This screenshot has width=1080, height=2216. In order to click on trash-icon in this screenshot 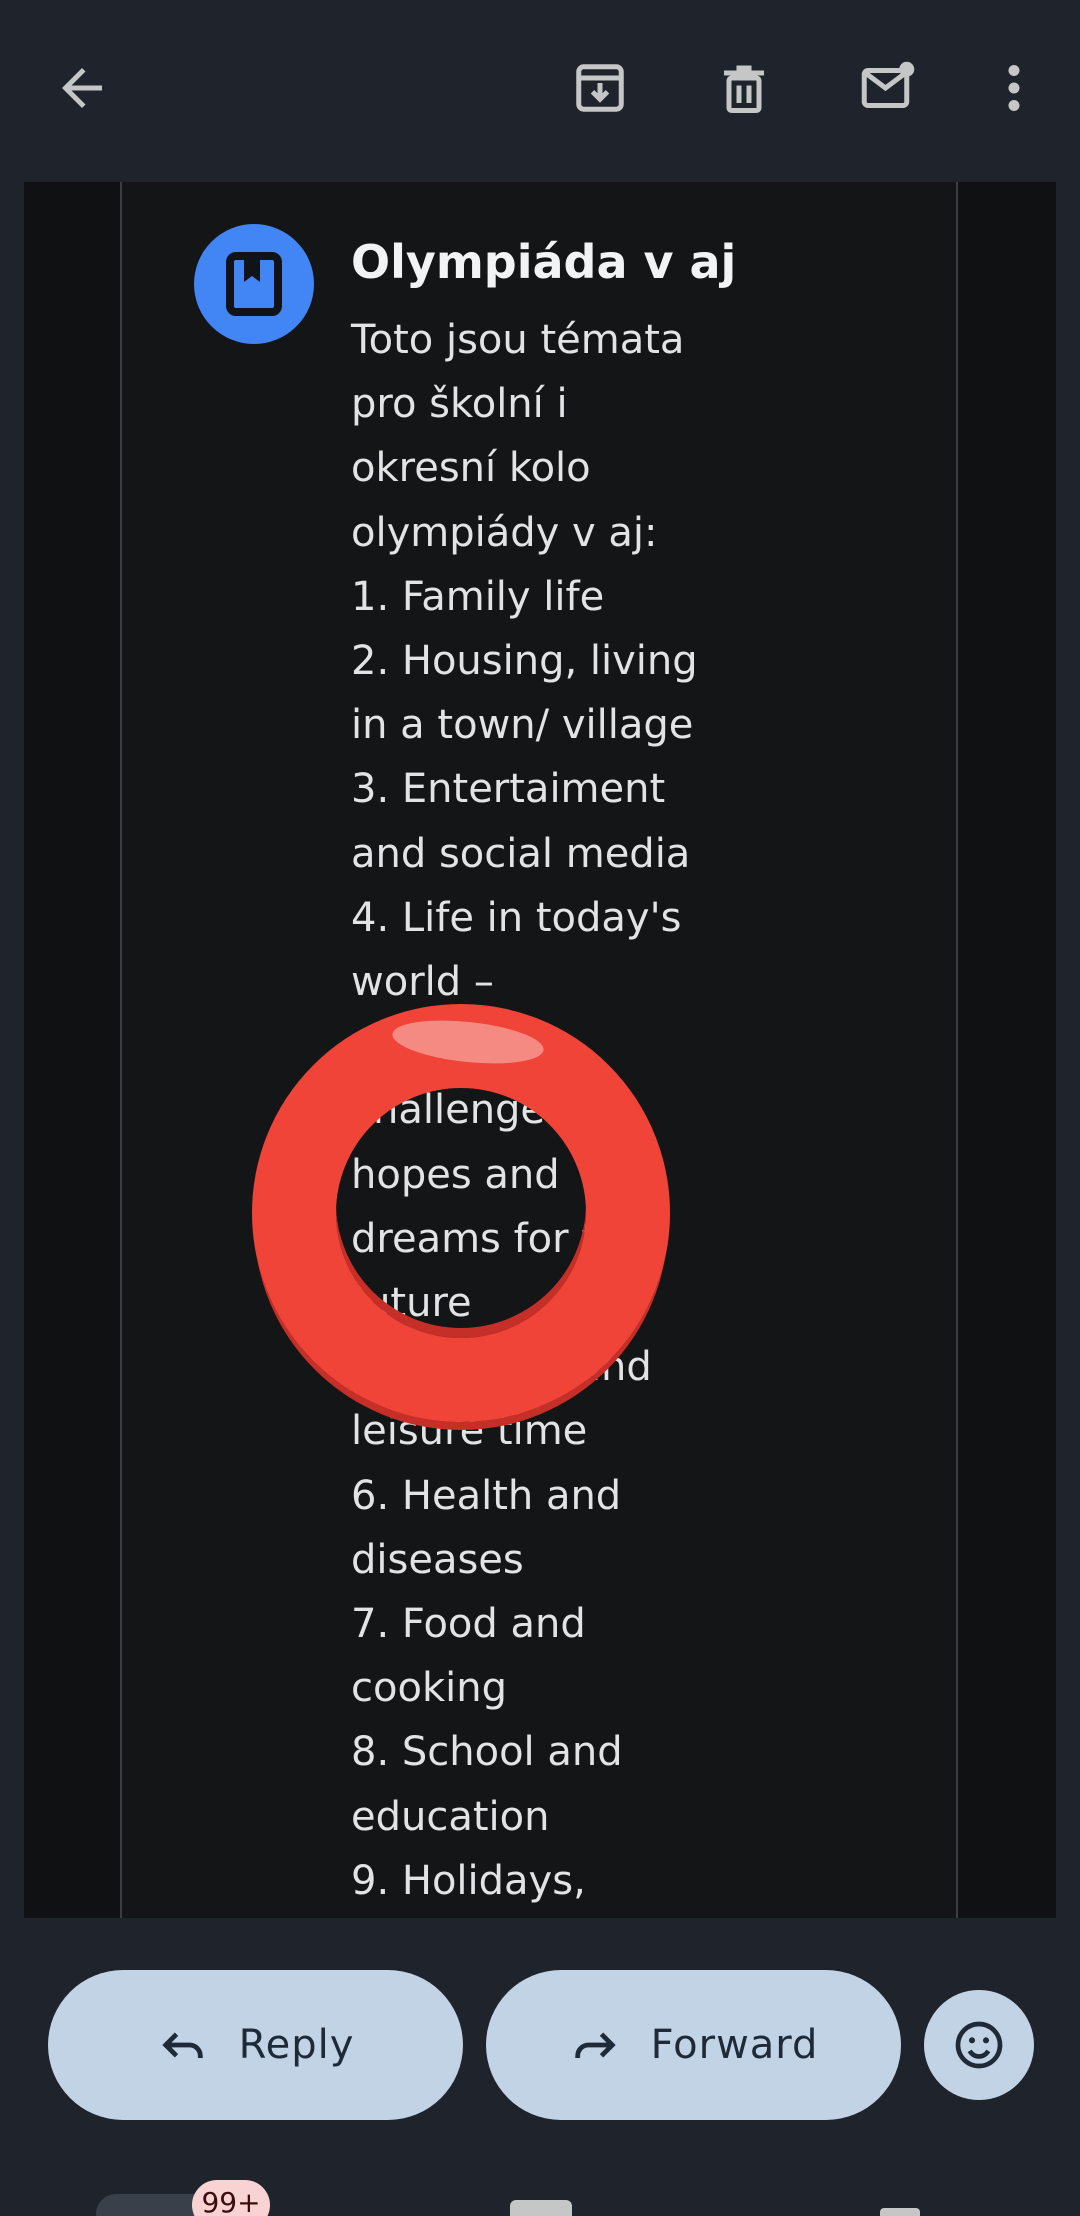, I will do `click(744, 89)`.